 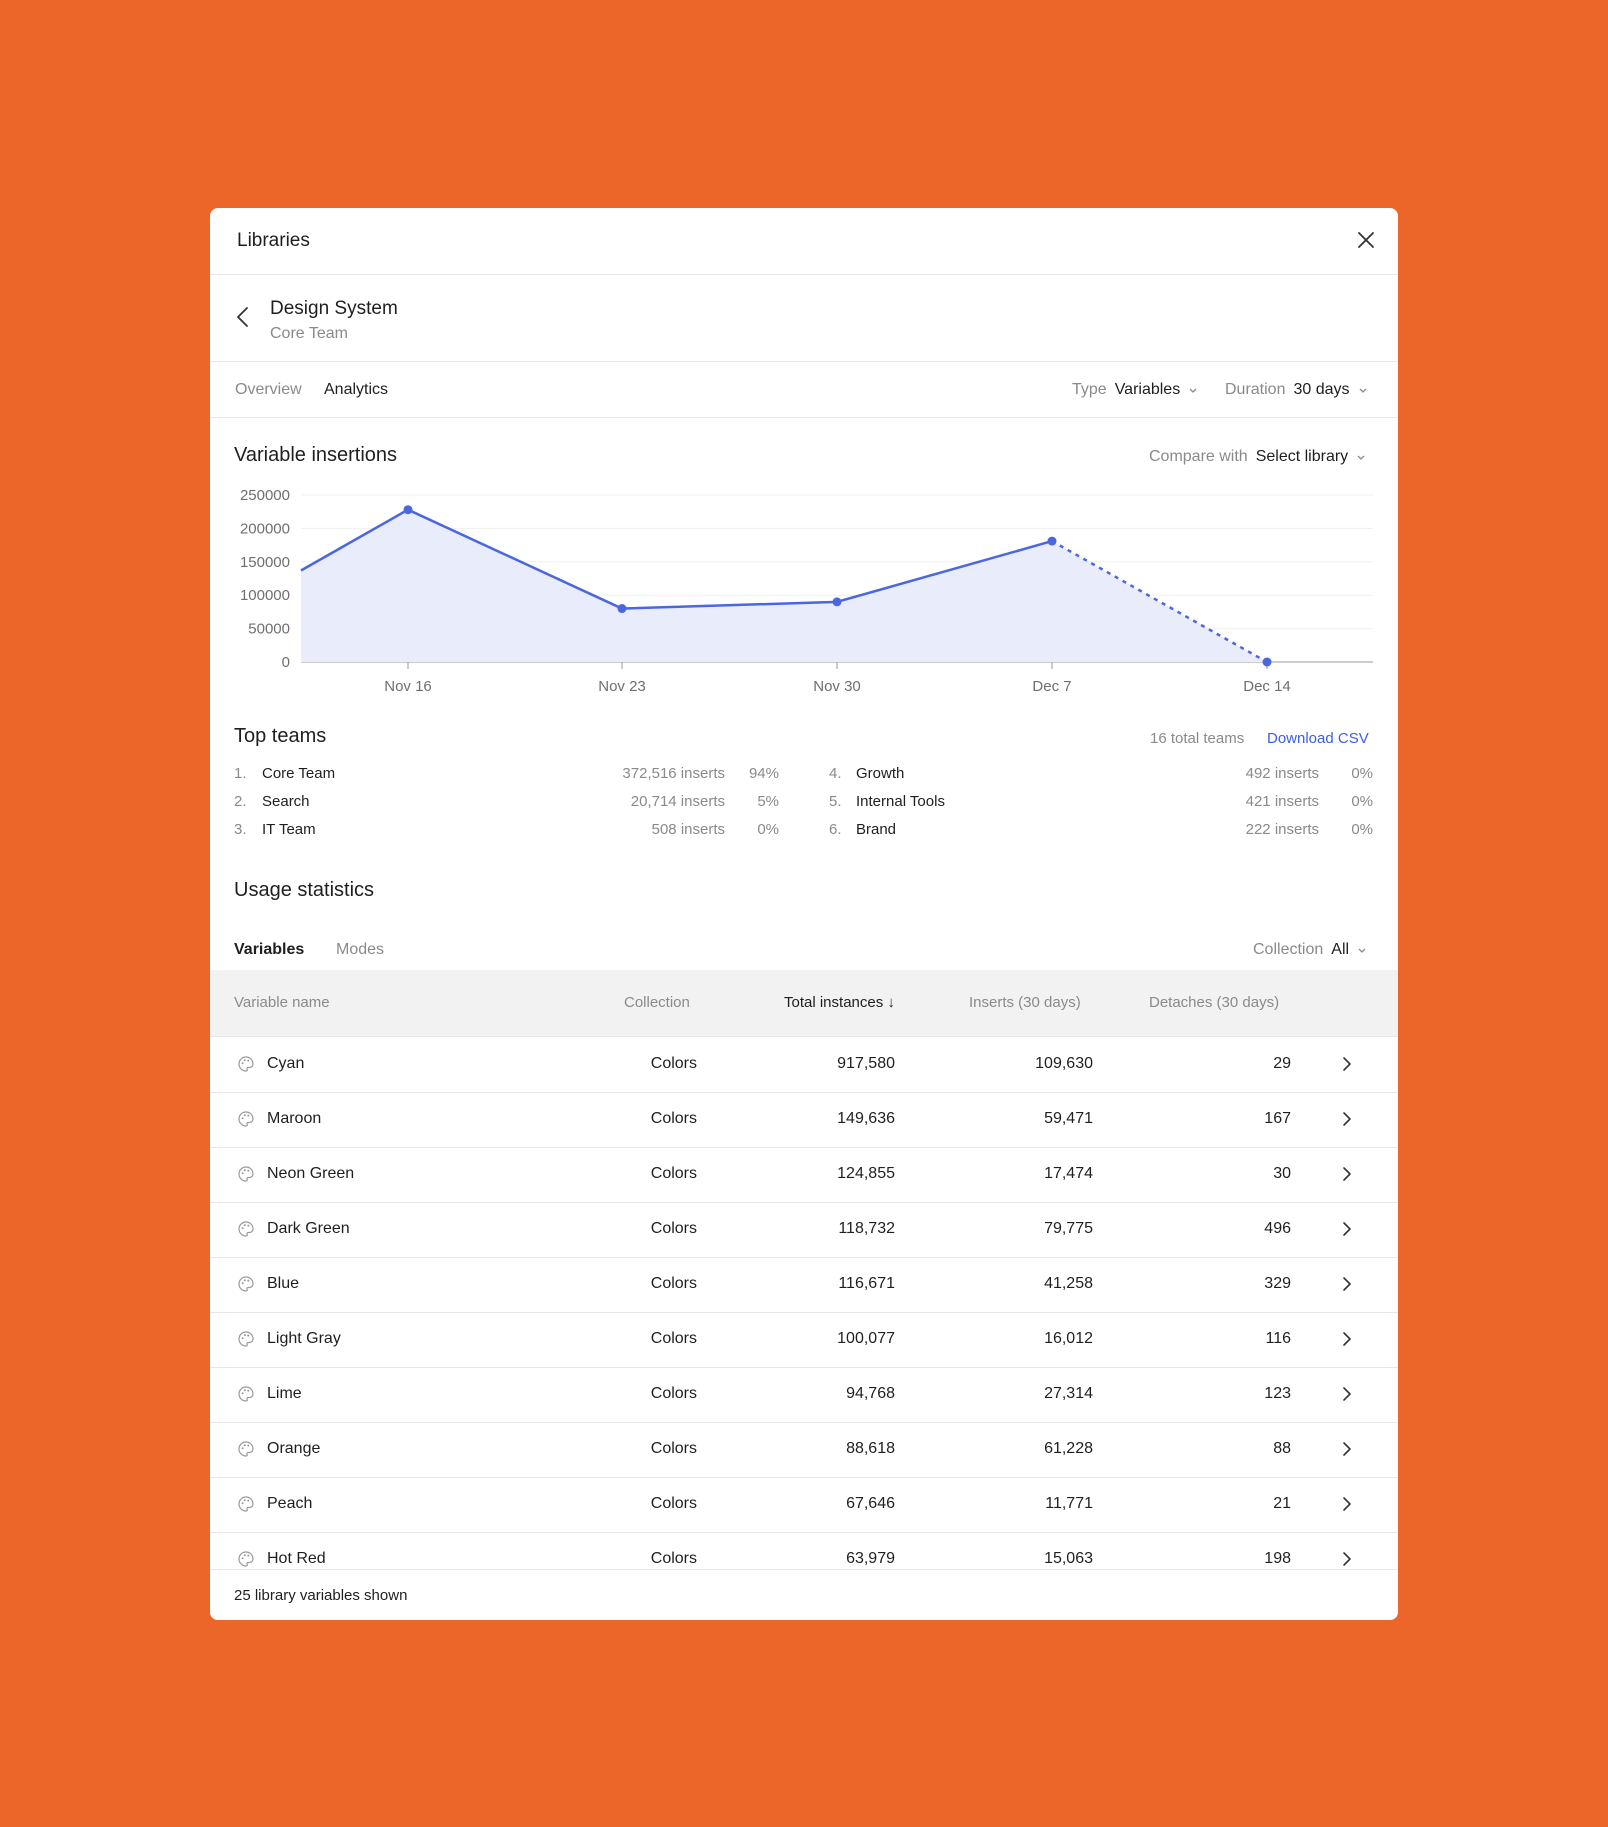 What do you see at coordinates (804, 1285) in the screenshot?
I see `table-row: Blue Colors 116,671 41,258 329` at bounding box center [804, 1285].